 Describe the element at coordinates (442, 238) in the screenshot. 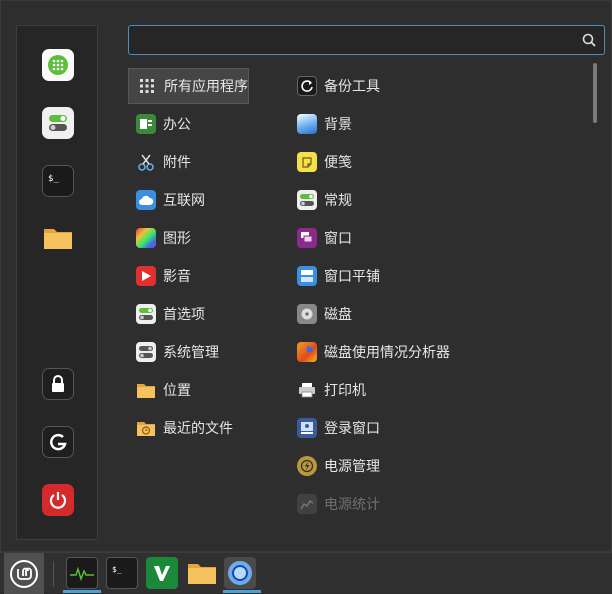

I see `app-windows: 窗口` at that location.